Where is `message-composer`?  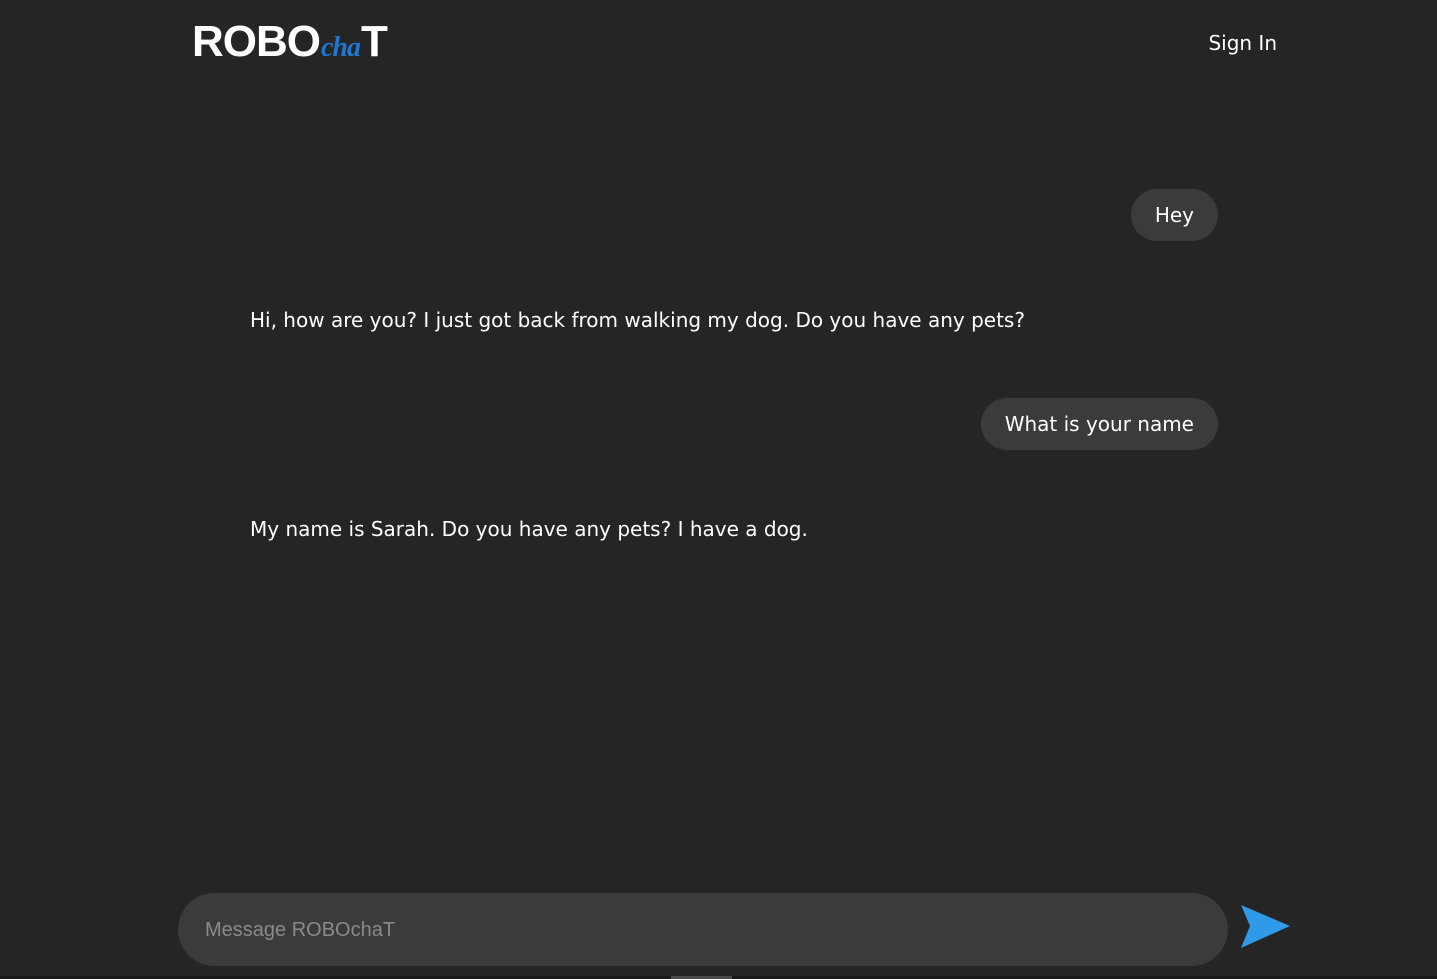
message-composer is located at coordinates (703, 930).